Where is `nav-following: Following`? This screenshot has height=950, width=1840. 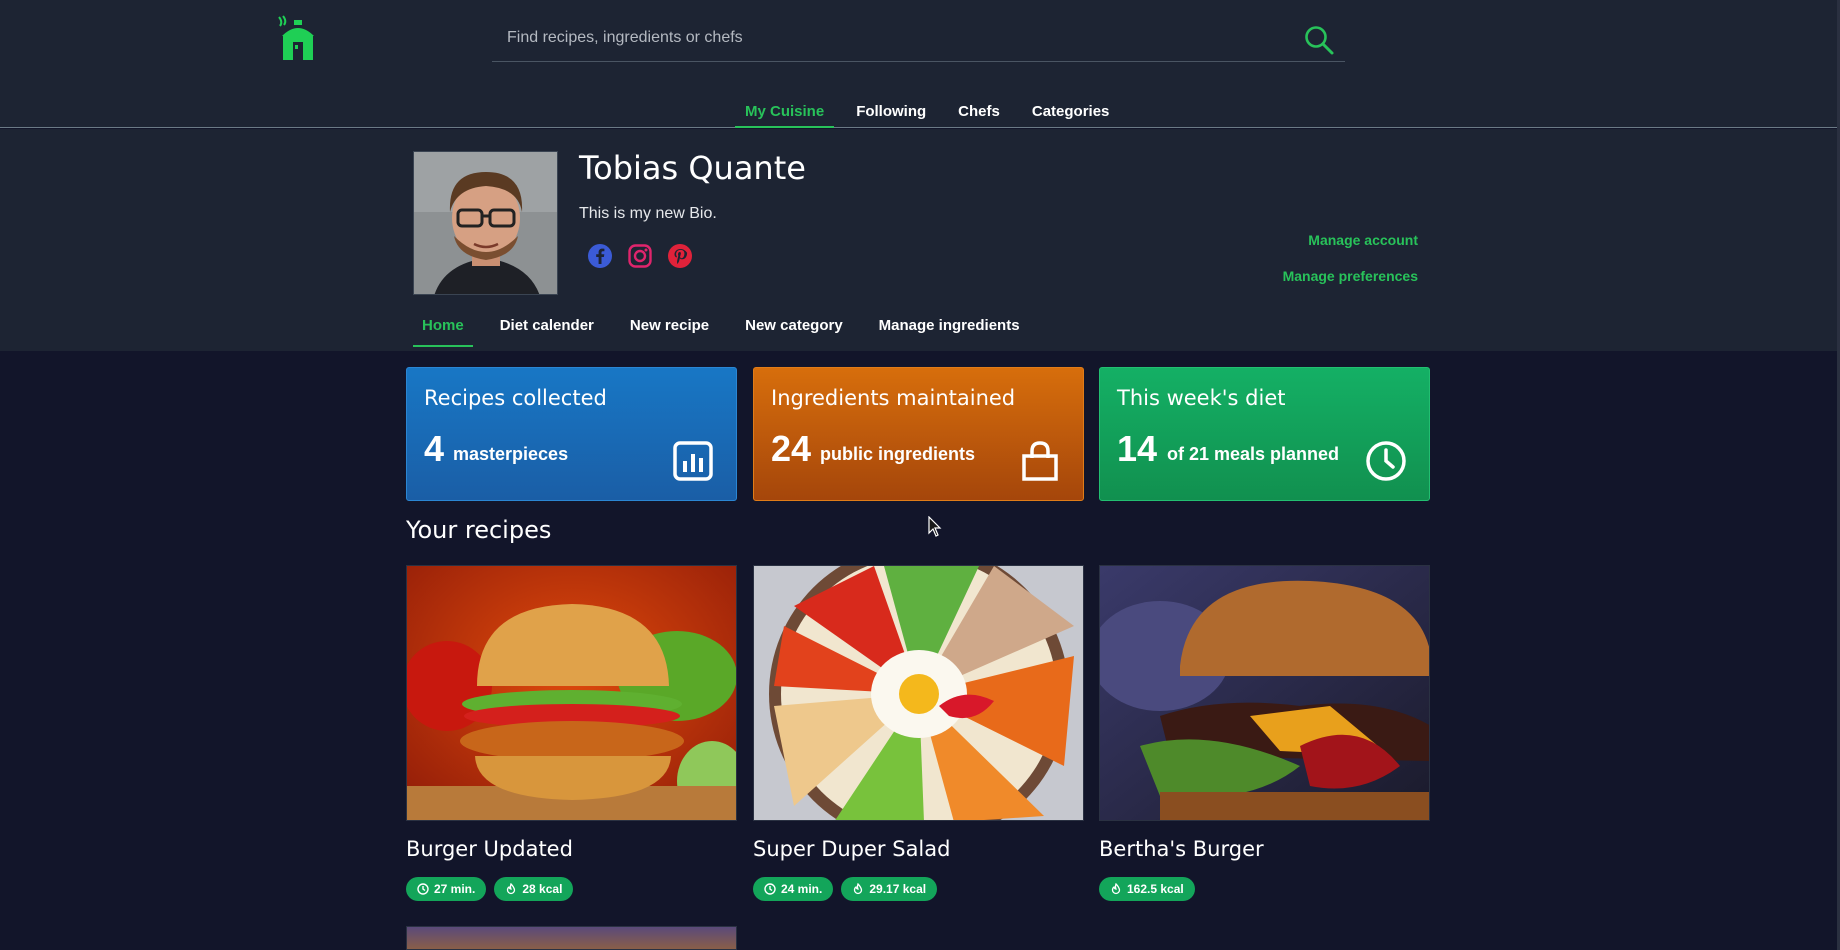 nav-following: Following is located at coordinates (891, 112).